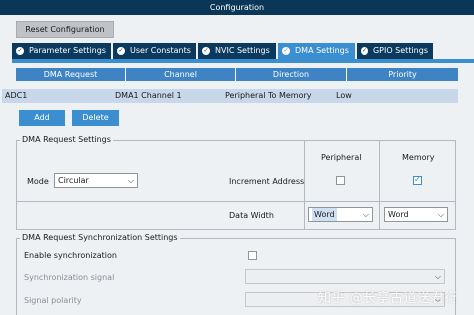  I want to click on tab-label: Parameter Settings, so click(67, 50).